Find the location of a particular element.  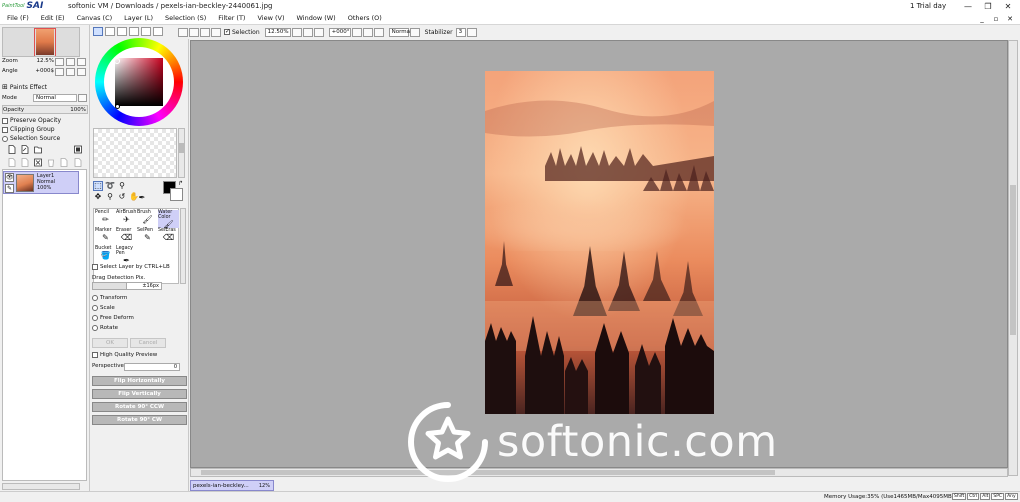

stabilizer-field: 3 is located at coordinates (460, 32).